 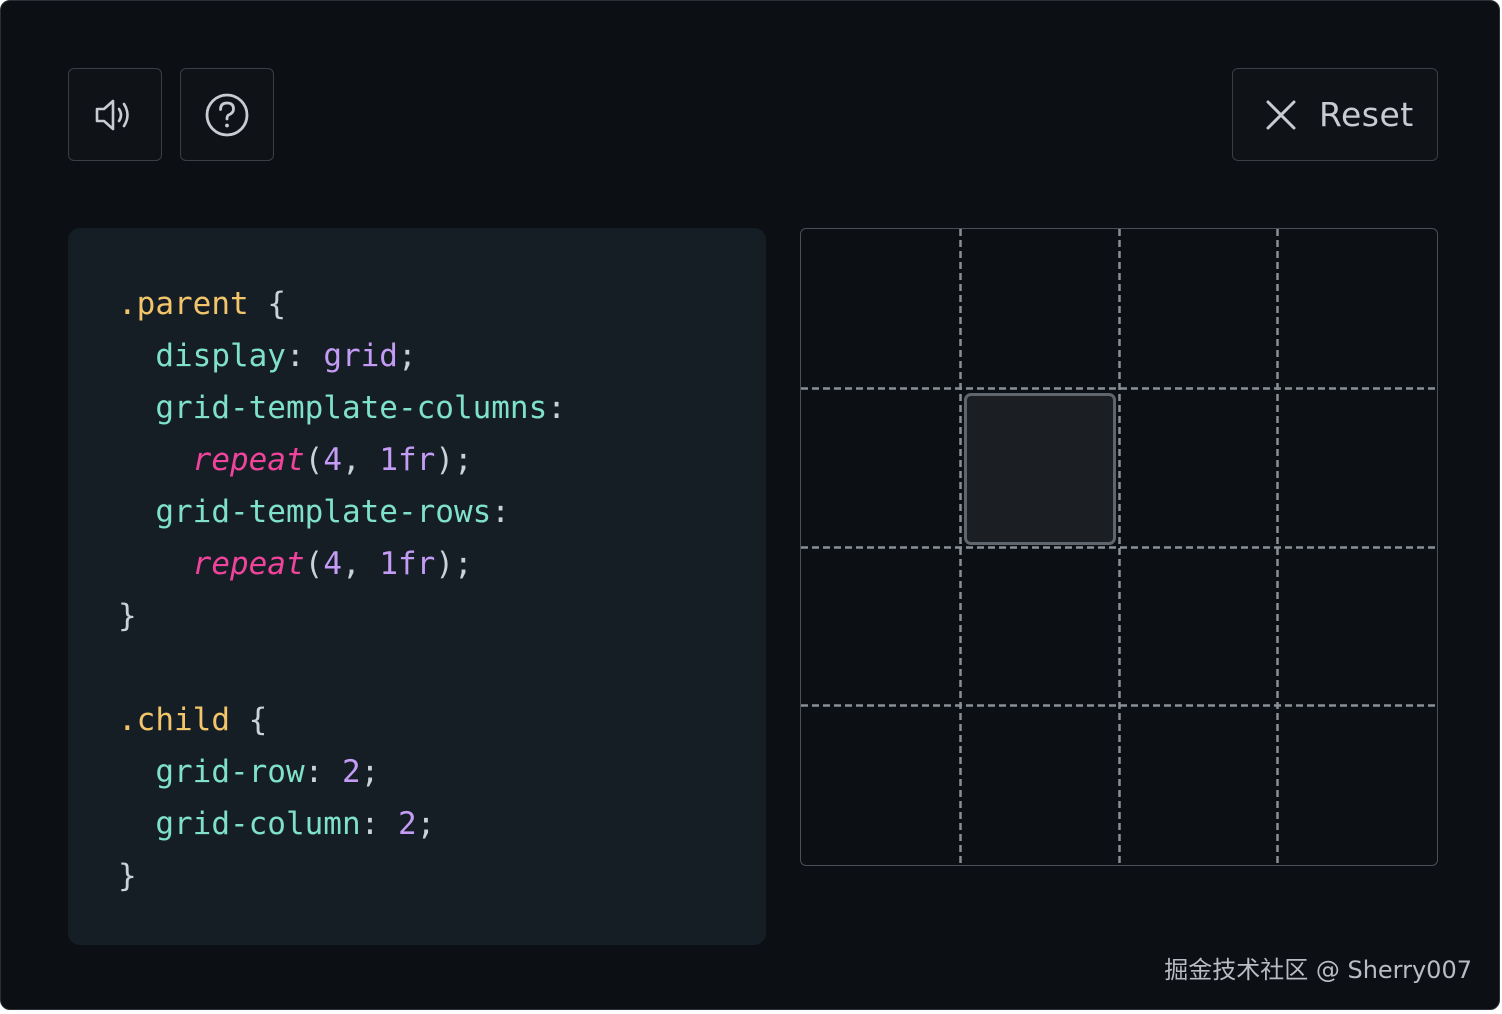 I want to click on code-line-grid-row: grid-row: 2;, so click(x=267, y=772).